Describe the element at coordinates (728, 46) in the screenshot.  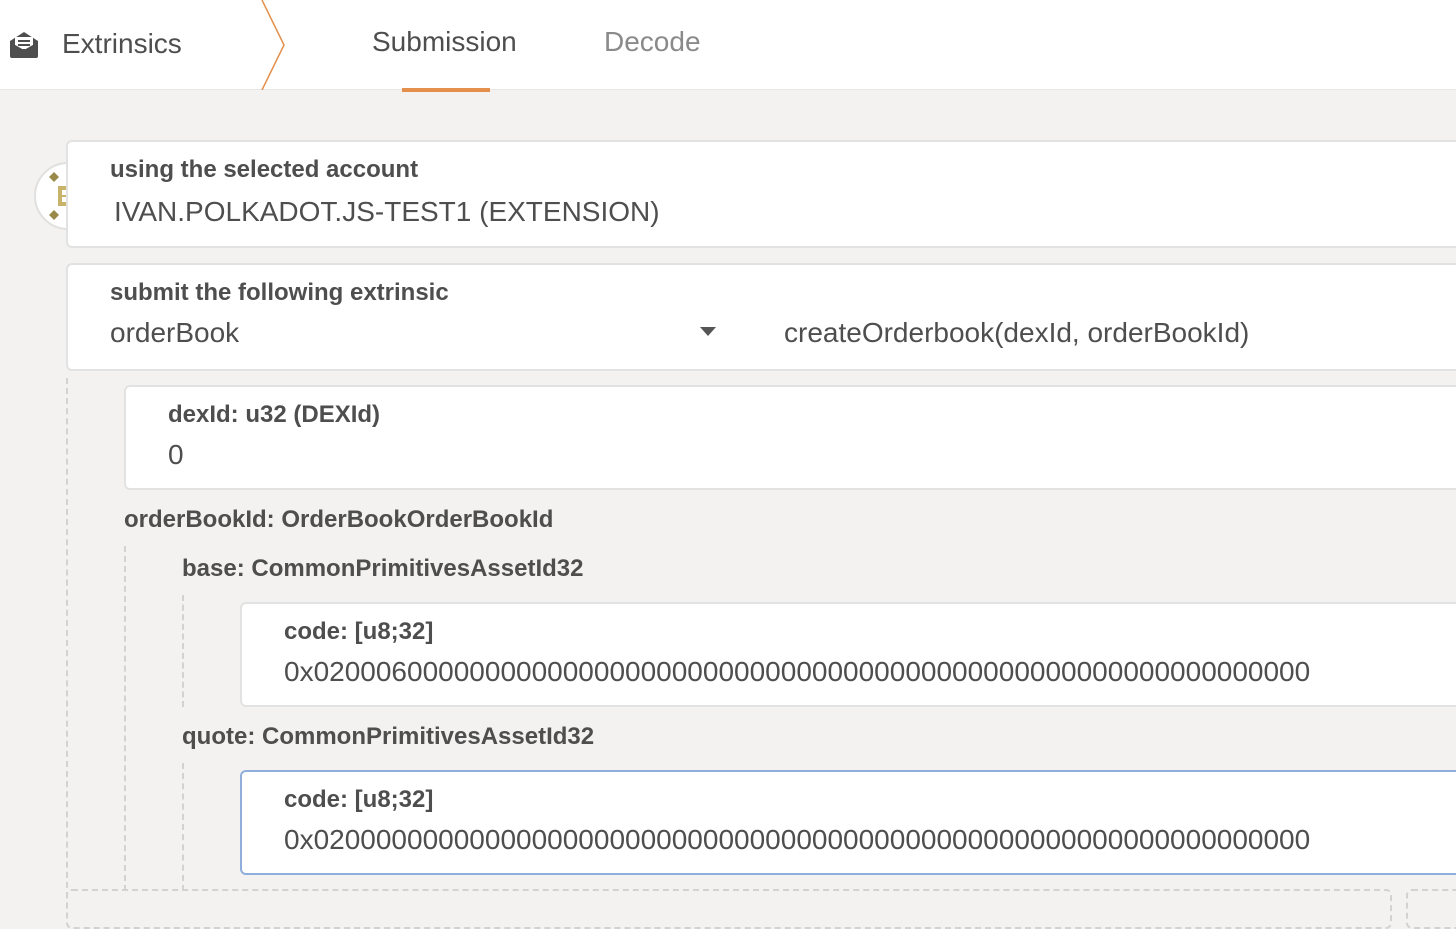
I see `top-navigation-bar: Extrinsics Submission Decode` at that location.